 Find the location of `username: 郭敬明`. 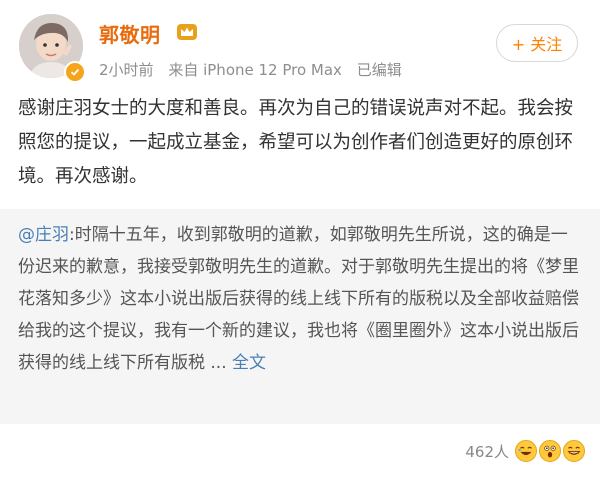

username: 郭敬明 is located at coordinates (130, 33).